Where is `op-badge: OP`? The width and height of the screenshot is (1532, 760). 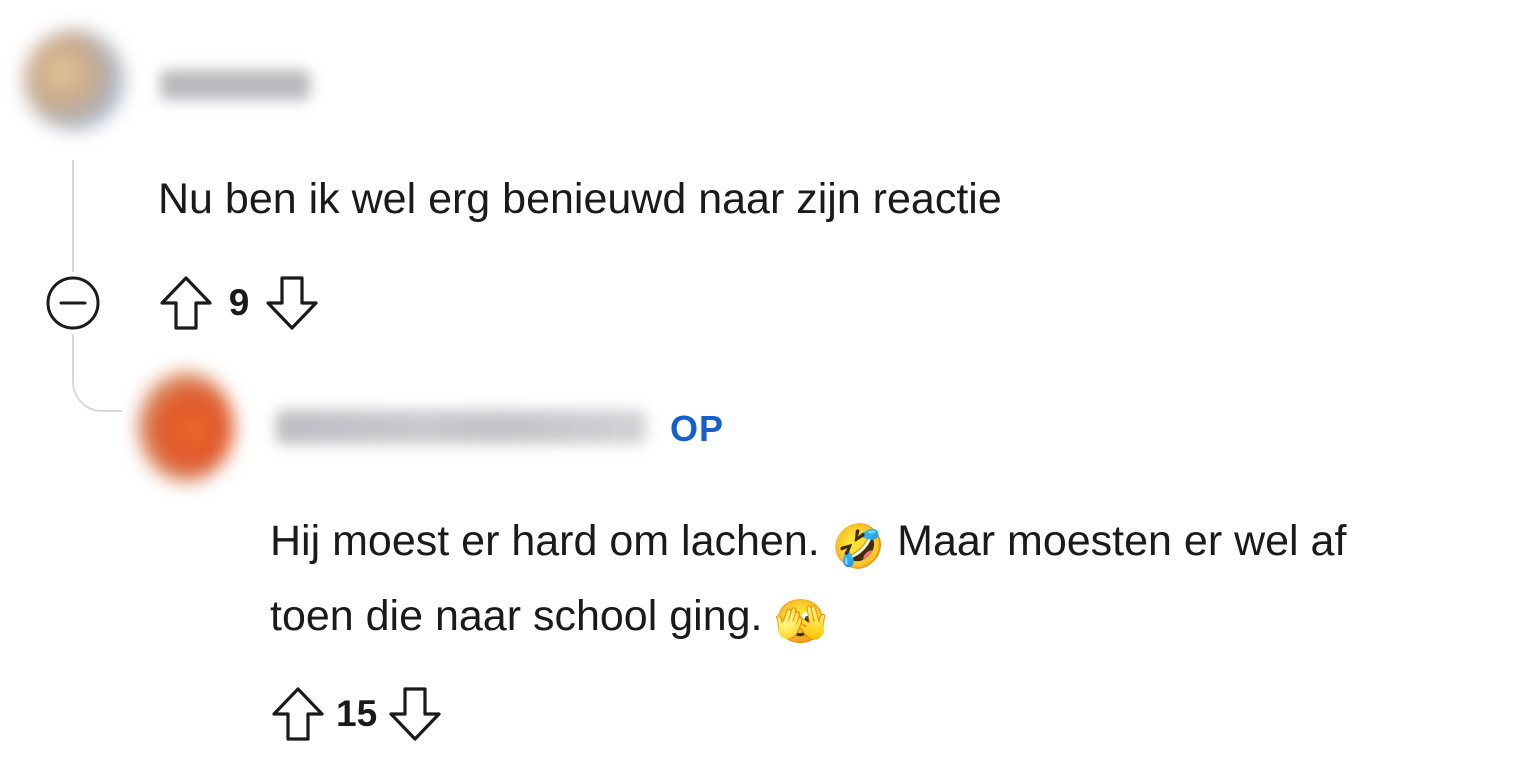
op-badge: OP is located at coordinates (697, 428).